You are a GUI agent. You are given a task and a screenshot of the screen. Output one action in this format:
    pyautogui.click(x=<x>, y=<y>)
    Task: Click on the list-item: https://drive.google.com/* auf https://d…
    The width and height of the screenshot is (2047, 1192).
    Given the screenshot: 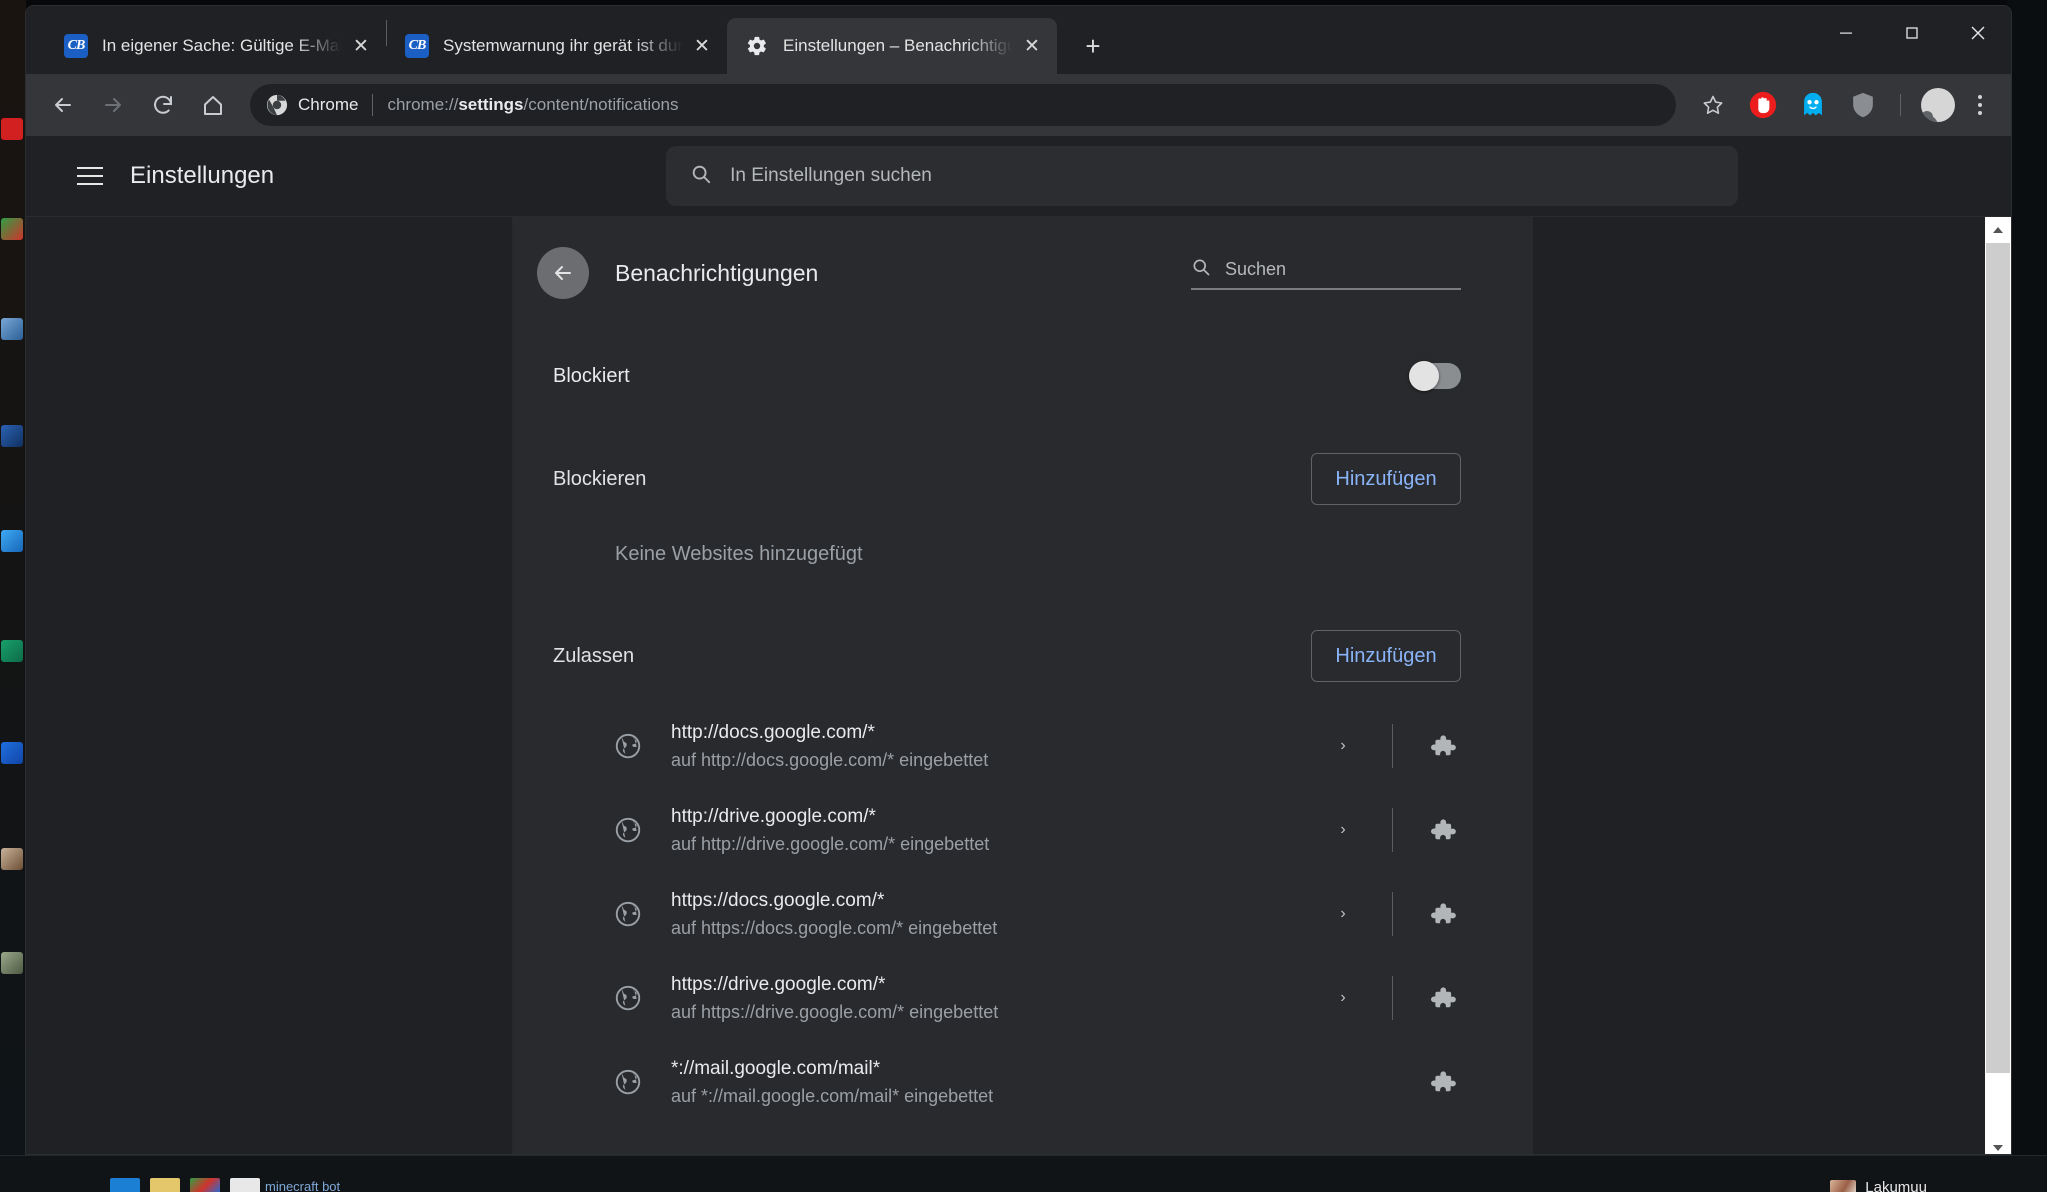 What is the action you would take?
    pyautogui.click(x=1023, y=998)
    